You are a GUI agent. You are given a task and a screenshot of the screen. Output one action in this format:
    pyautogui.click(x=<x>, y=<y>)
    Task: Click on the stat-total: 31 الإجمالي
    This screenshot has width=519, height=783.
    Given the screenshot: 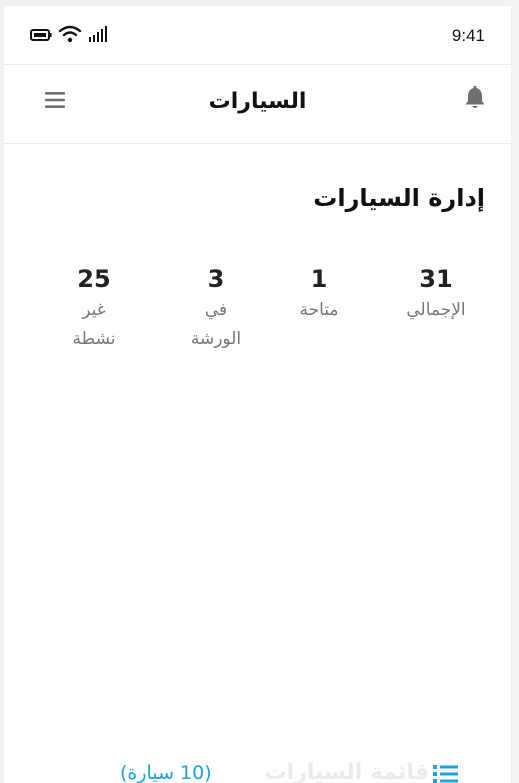 What is the action you would take?
    pyautogui.click(x=436, y=294)
    